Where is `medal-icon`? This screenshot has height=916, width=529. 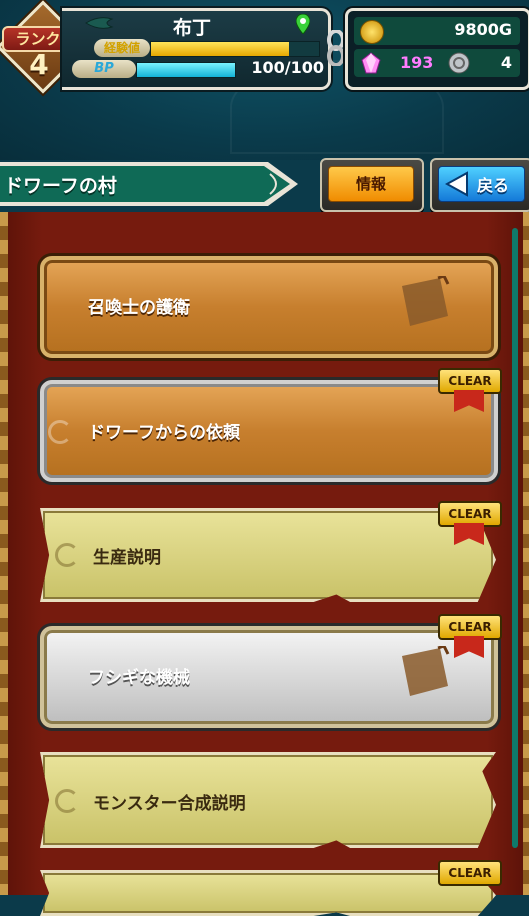 medal-icon is located at coordinates (459, 63).